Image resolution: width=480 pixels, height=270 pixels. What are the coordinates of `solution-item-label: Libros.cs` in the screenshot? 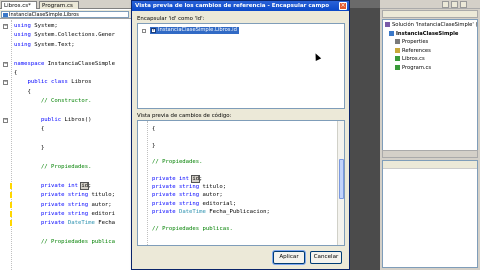 It's located at (413, 59).